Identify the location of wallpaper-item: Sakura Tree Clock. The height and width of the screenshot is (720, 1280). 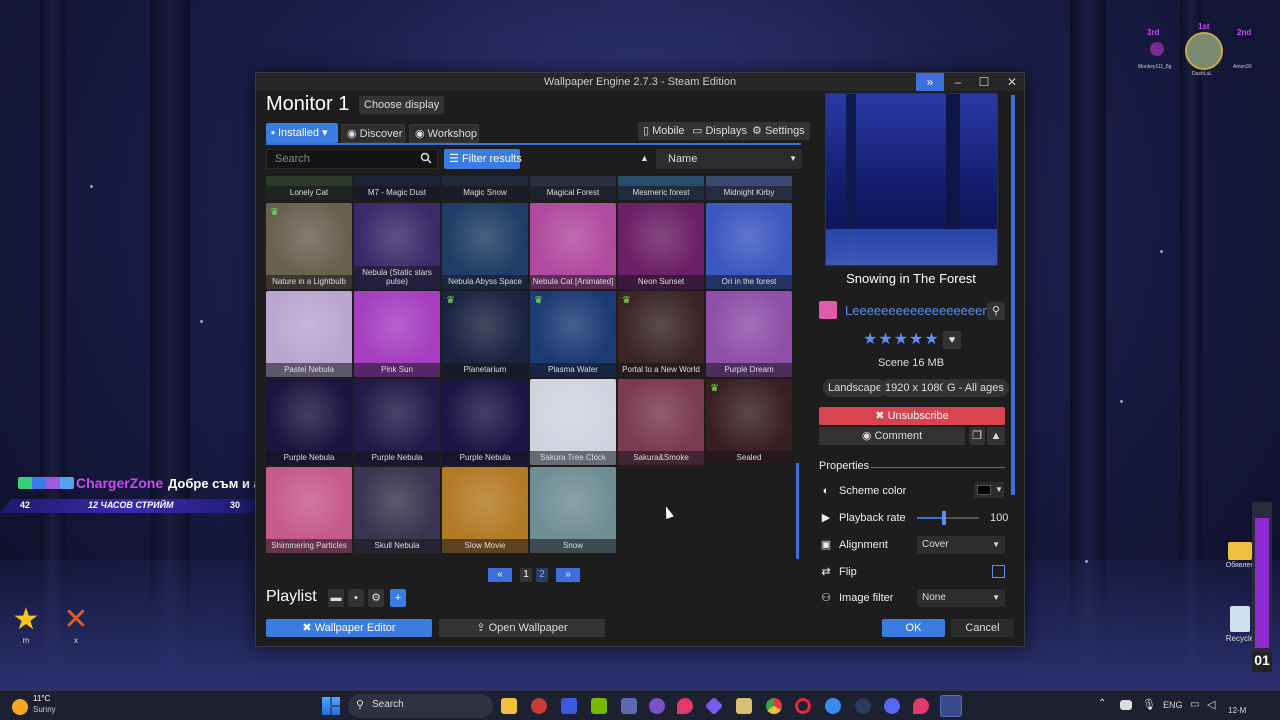
(573, 422).